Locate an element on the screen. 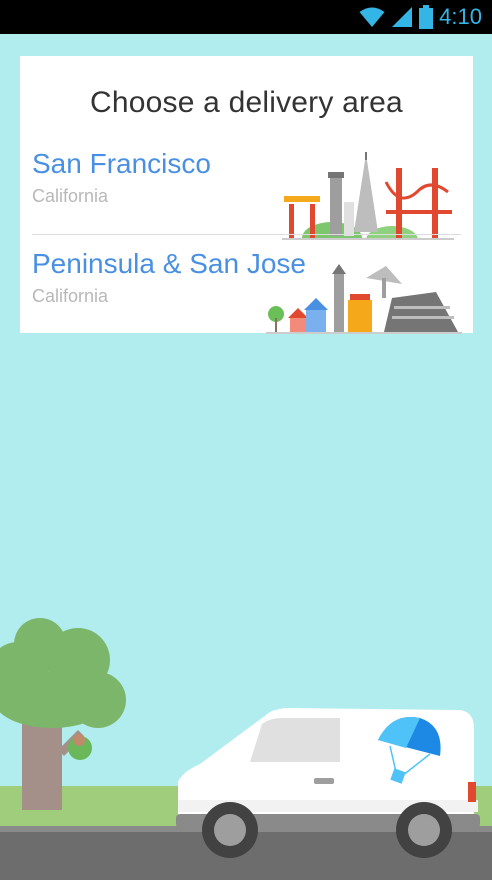 The image size is (492, 880). status-bar: 4:10 is located at coordinates (246, 17).